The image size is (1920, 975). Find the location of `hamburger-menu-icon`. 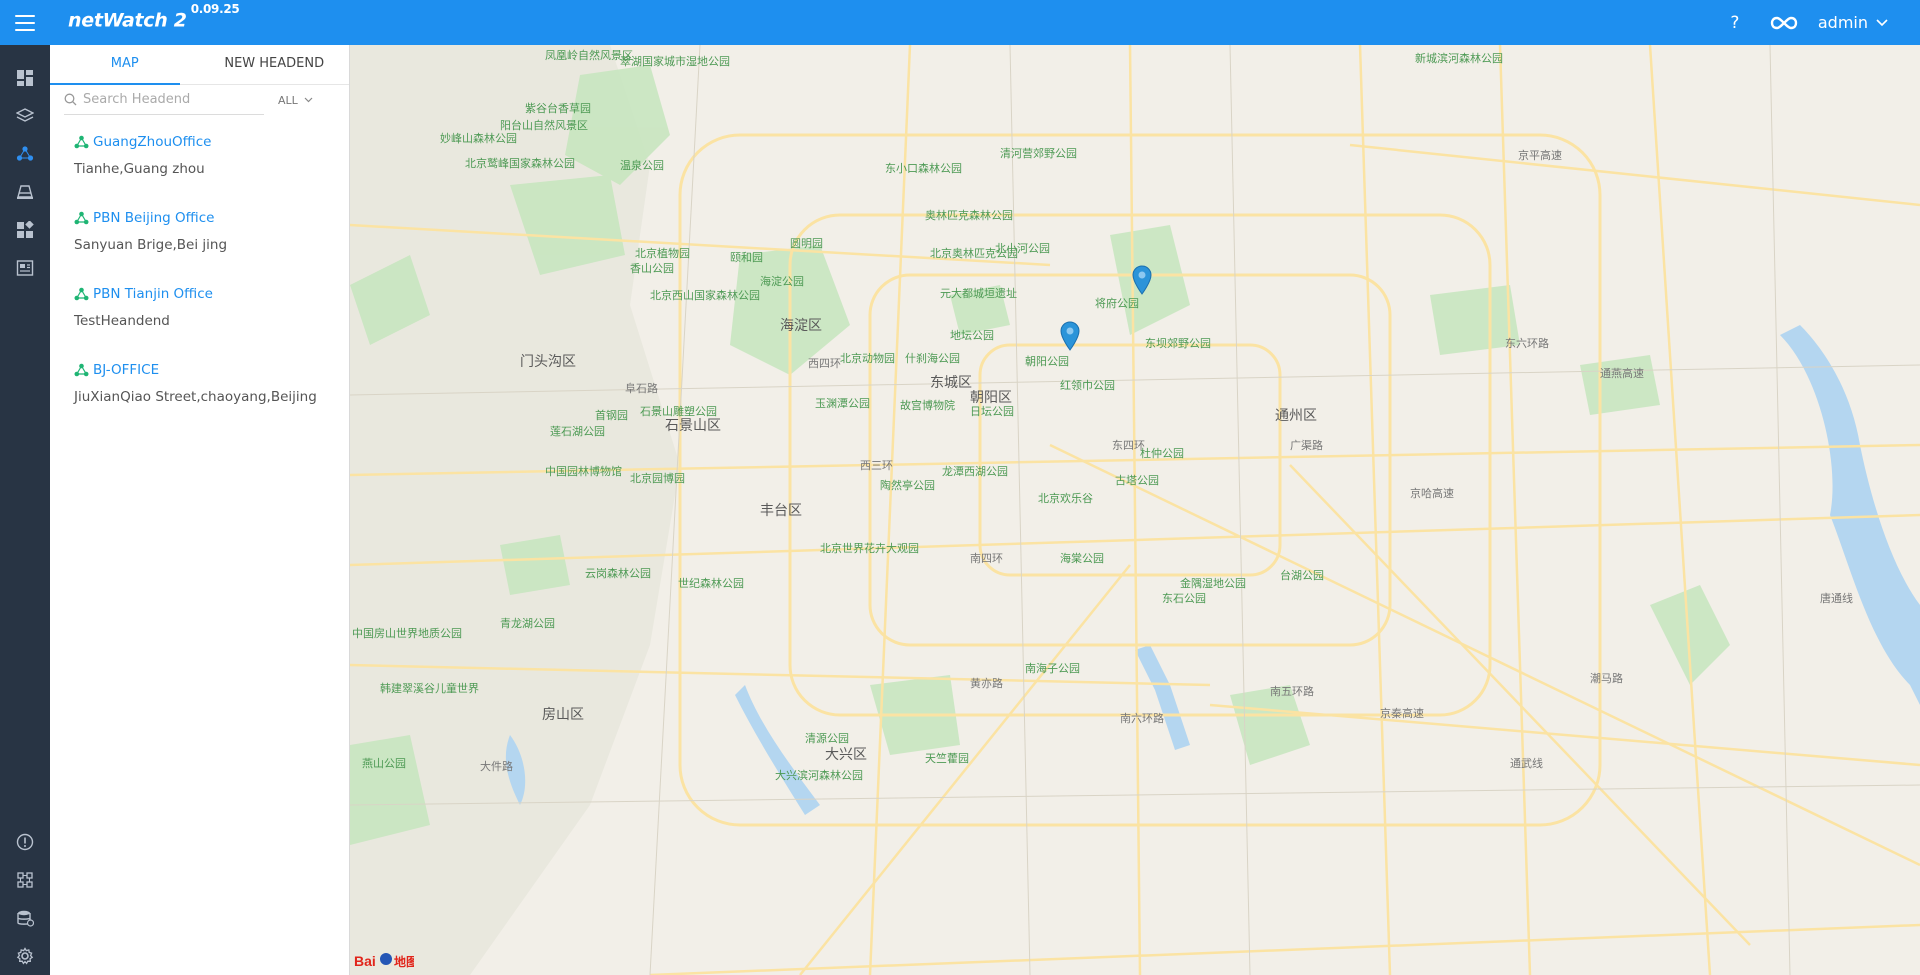

hamburger-menu-icon is located at coordinates (25, 22).